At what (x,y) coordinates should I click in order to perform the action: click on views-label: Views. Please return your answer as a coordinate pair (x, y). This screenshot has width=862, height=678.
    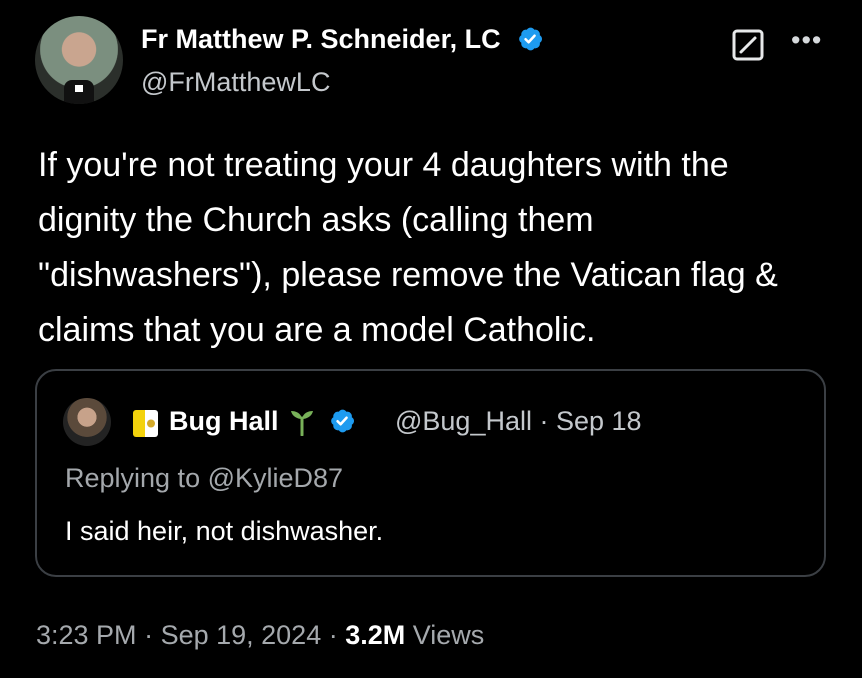
    Looking at the image, I should click on (445, 635).